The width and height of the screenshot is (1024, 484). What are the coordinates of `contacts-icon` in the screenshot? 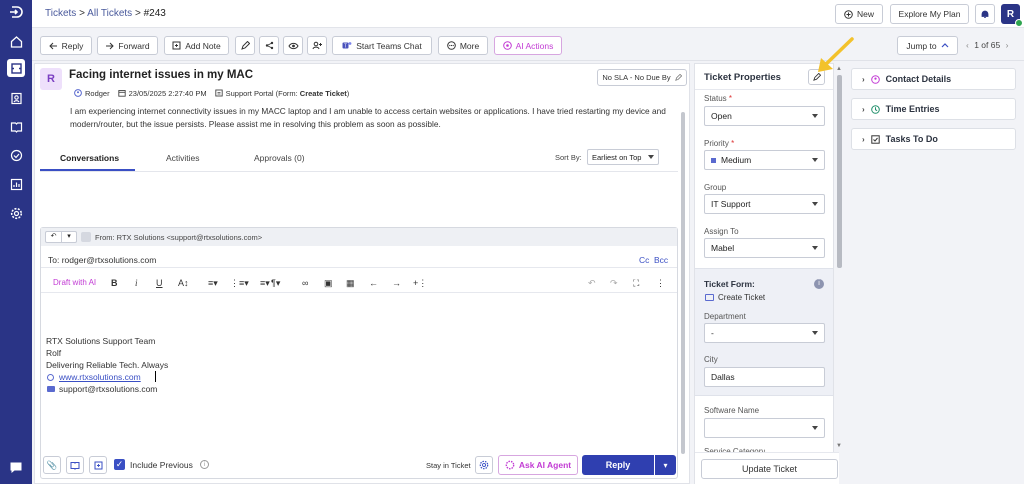 It's located at (16, 98).